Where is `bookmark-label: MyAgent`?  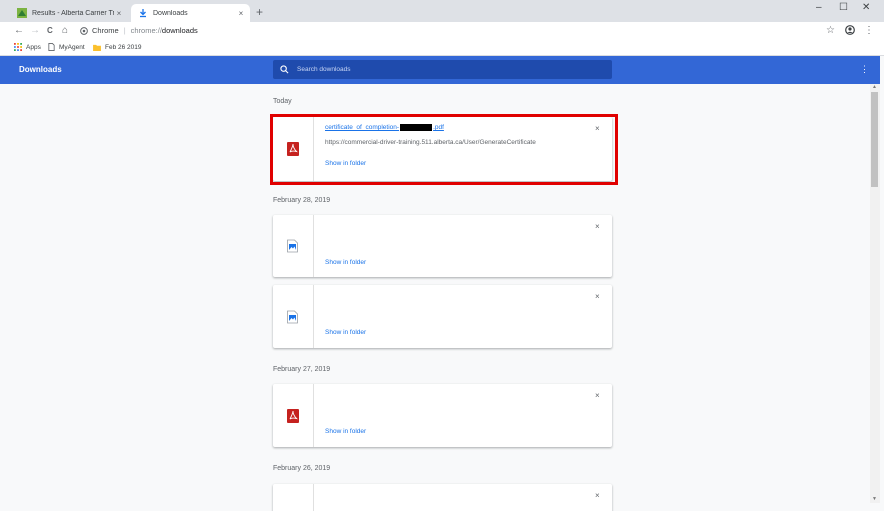 bookmark-label: MyAgent is located at coordinates (72, 47).